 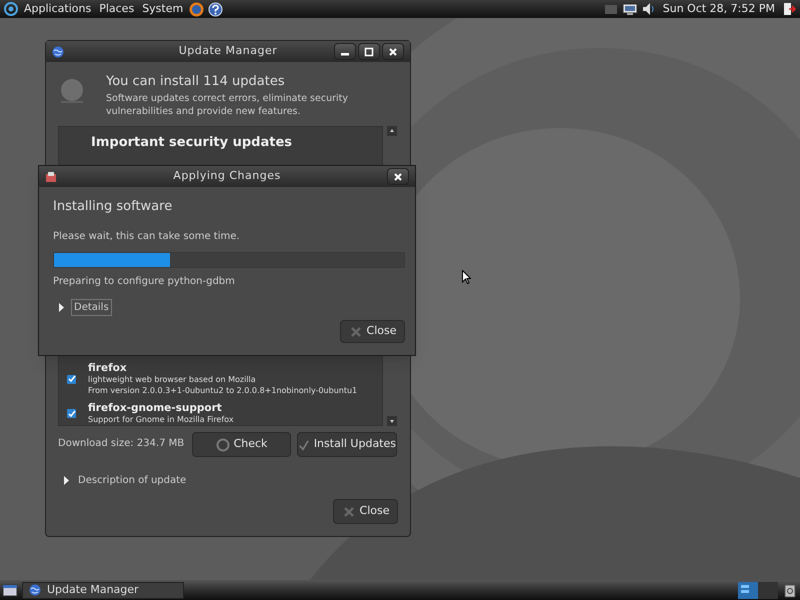 I want to click on progress-status: Preparing to configure python-gdbm, so click(x=144, y=281).